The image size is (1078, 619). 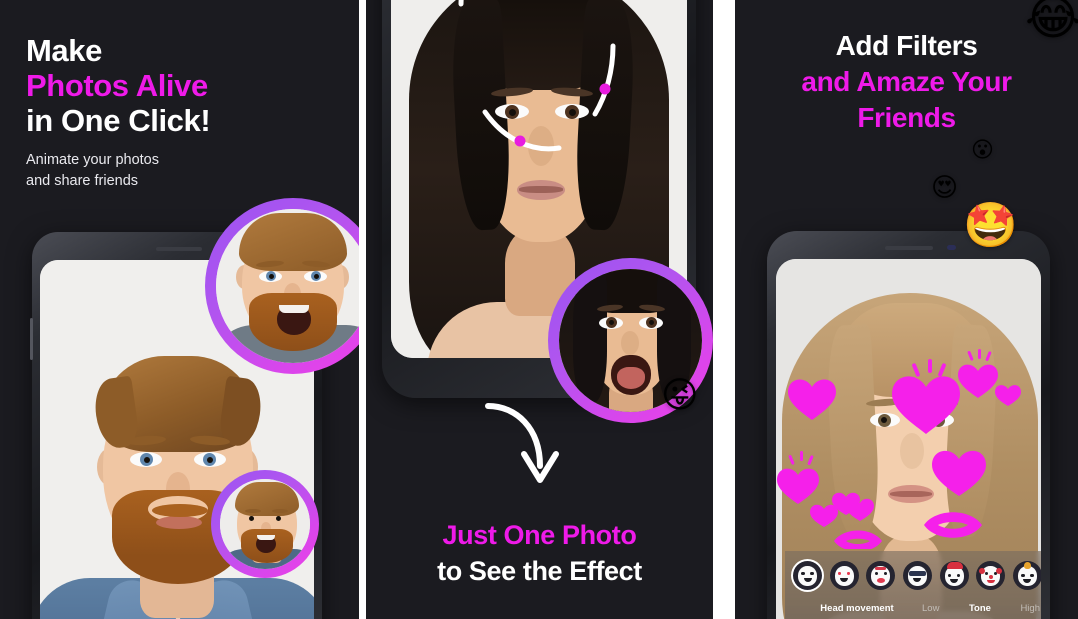 What do you see at coordinates (982, 150) in the screenshot?
I see `emoji-hushed: 😮` at bounding box center [982, 150].